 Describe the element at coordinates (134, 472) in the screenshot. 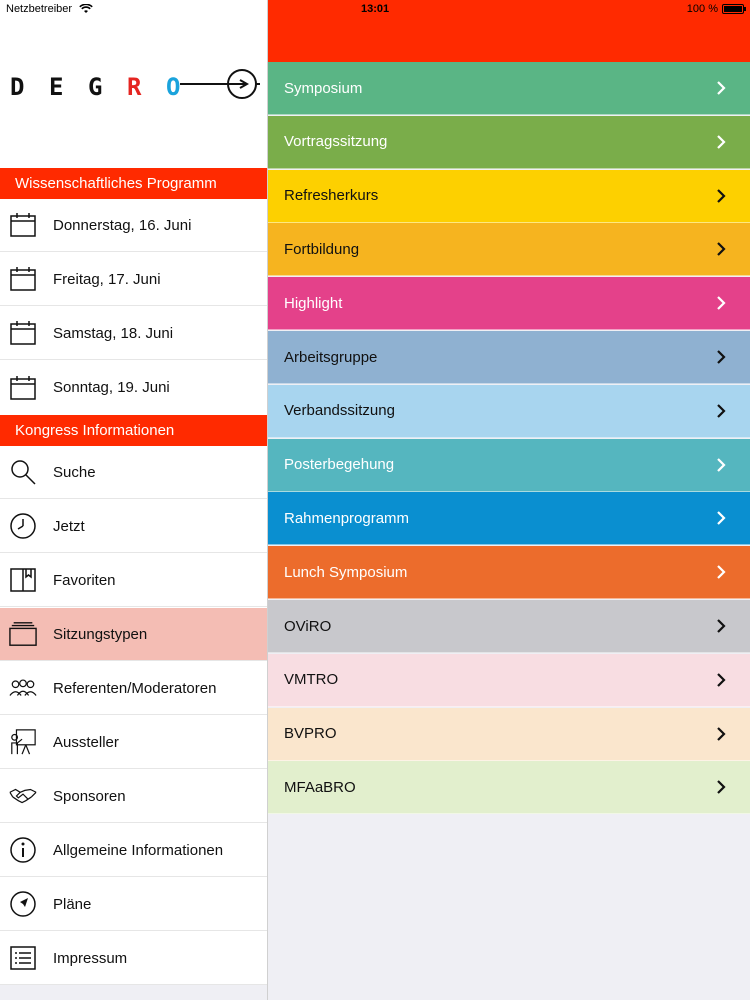

I see `sidebar-item-suche: Suche` at that location.